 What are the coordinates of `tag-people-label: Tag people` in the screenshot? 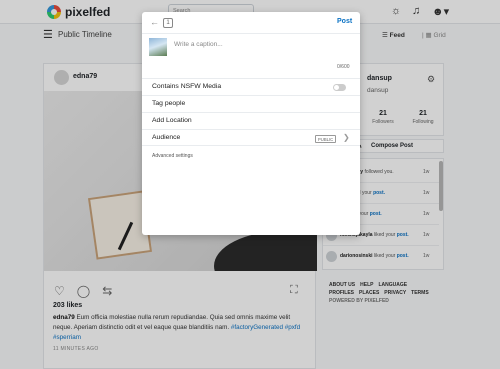 It's located at (169, 103).